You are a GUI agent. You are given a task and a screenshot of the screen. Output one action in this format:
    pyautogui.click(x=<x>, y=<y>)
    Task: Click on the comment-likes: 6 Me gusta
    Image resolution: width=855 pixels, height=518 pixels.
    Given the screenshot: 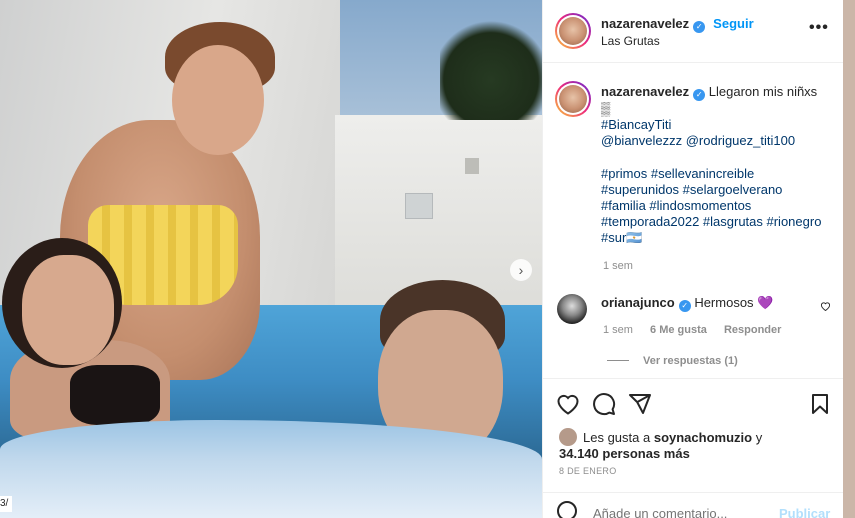 What is the action you would take?
    pyautogui.click(x=678, y=330)
    